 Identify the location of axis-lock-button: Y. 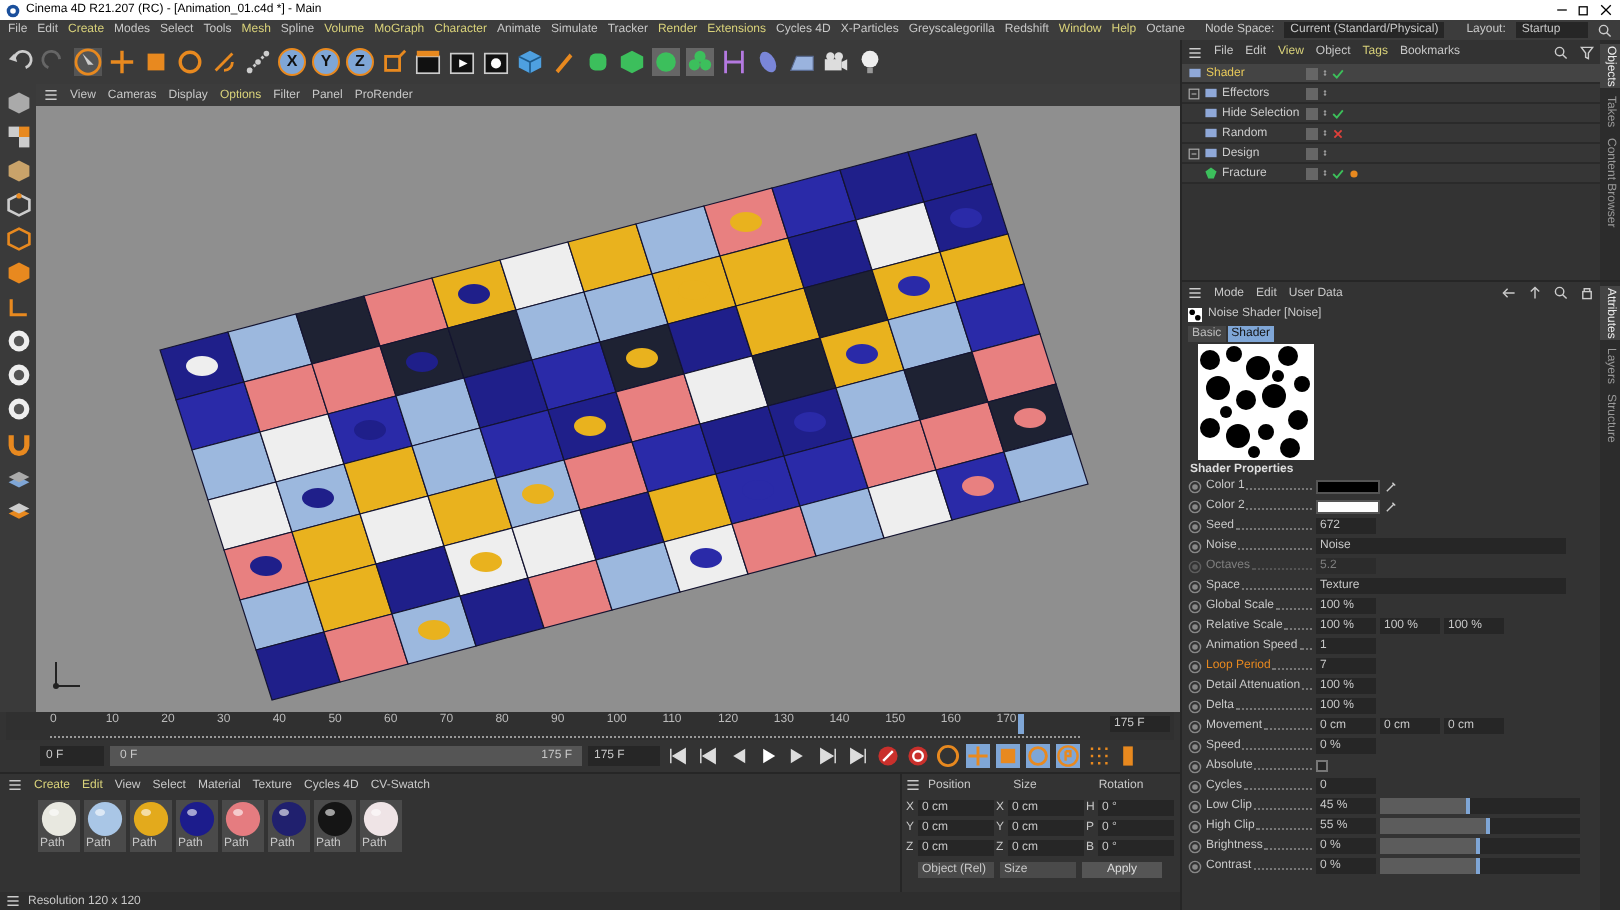
(326, 62).